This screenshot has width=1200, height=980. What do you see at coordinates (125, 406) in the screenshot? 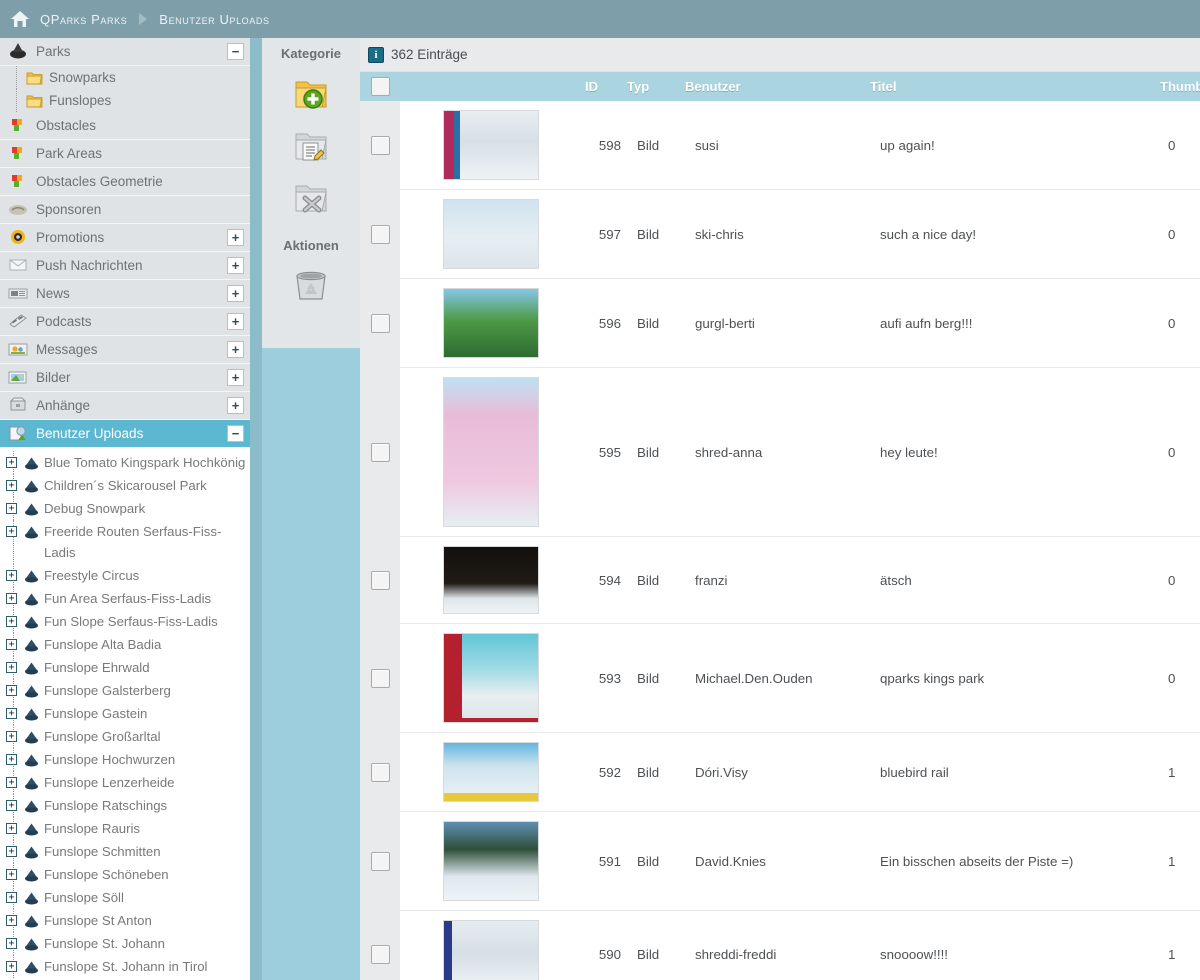
I see `sidebar-item-anh-nge: Anhänge +` at bounding box center [125, 406].